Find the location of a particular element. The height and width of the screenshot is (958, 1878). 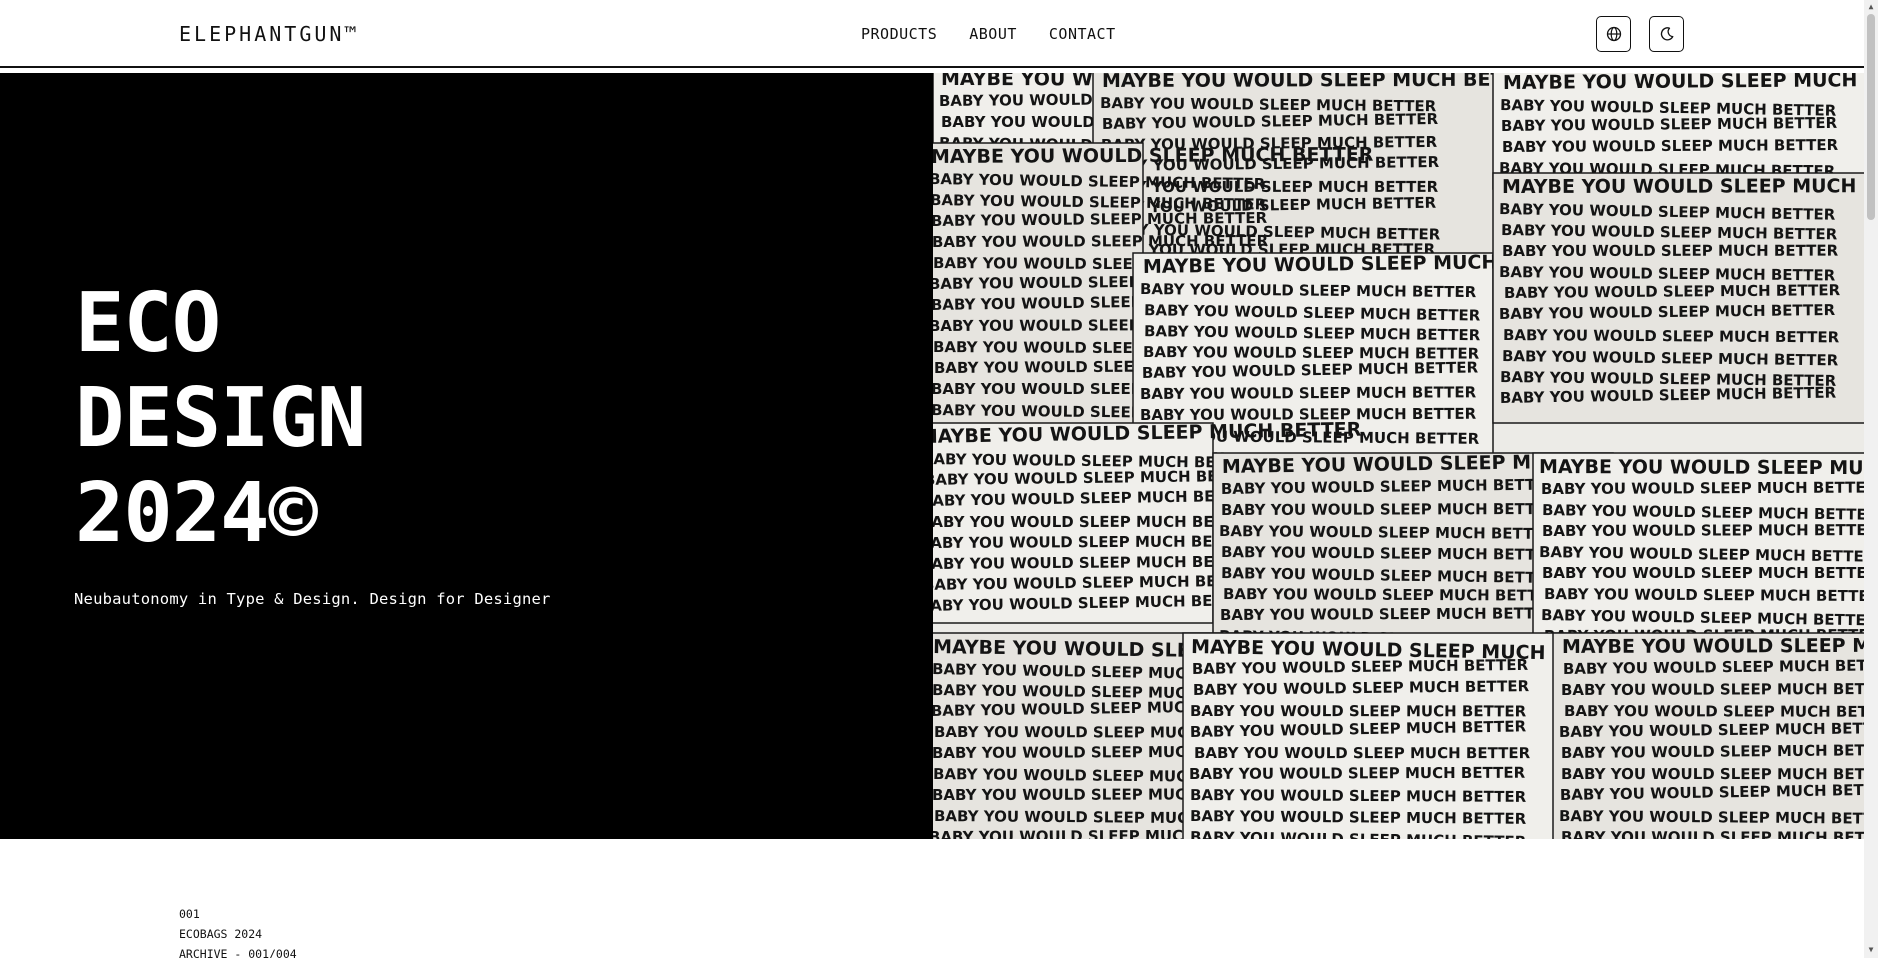

moon-icon is located at coordinates (1666, 34).